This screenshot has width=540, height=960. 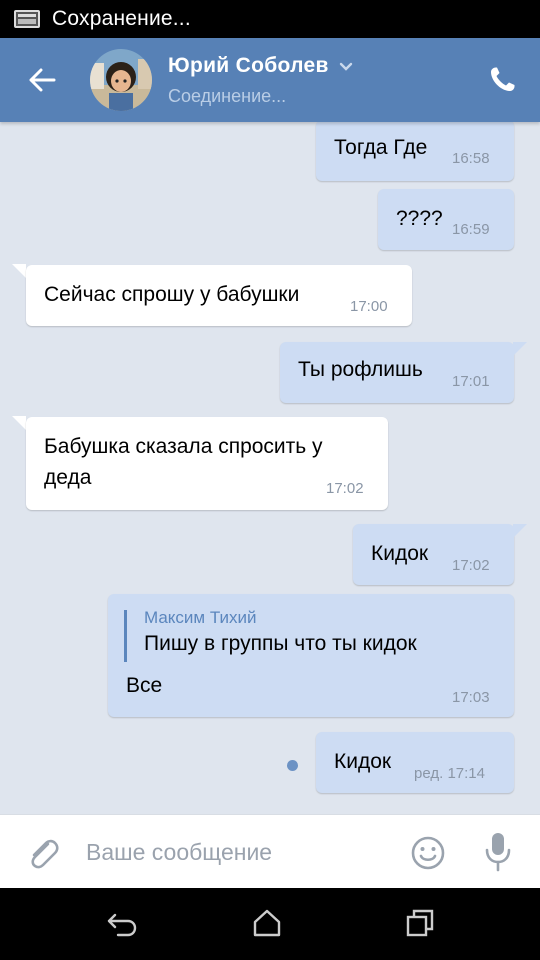 What do you see at coordinates (125, 636) in the screenshot?
I see `quote-bar` at bounding box center [125, 636].